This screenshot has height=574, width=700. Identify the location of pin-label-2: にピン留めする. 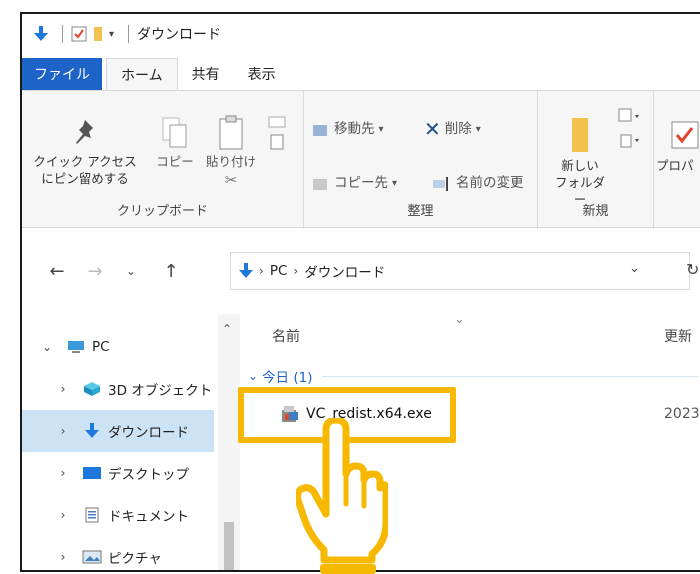
(85, 178).